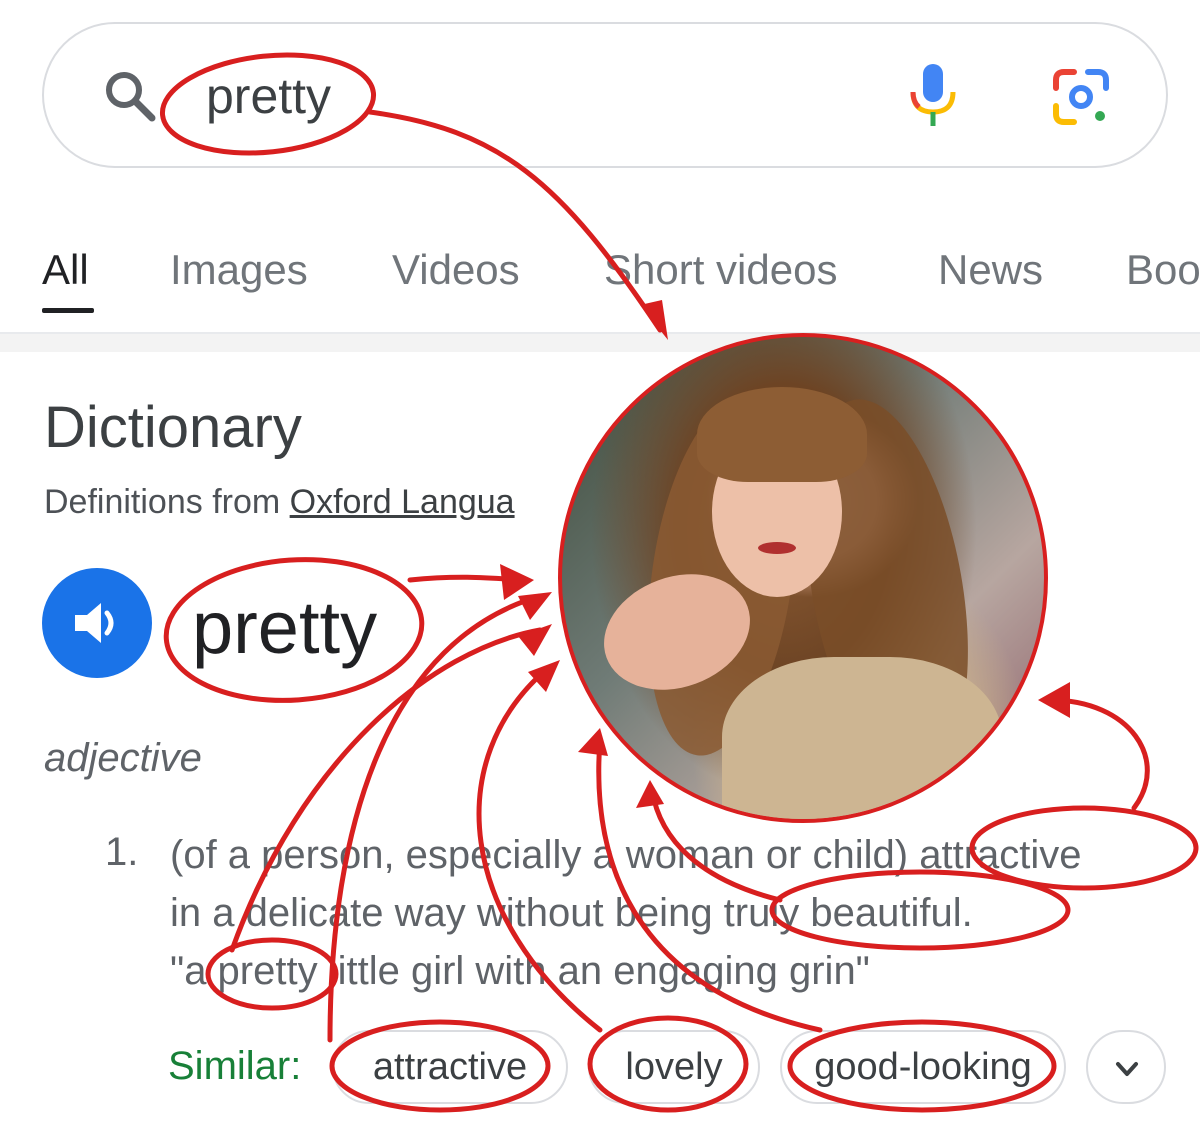 The image size is (1200, 1121). Describe the element at coordinates (674, 1067) in the screenshot. I see `similar-chip-lovely: lovely` at that location.